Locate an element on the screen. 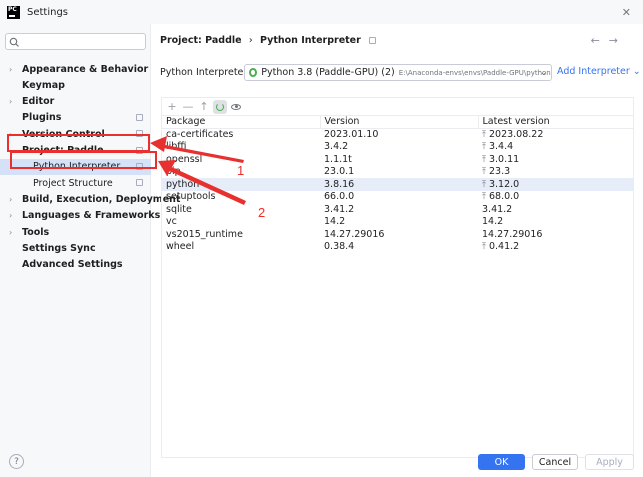  help-button: ? is located at coordinates (16, 461).